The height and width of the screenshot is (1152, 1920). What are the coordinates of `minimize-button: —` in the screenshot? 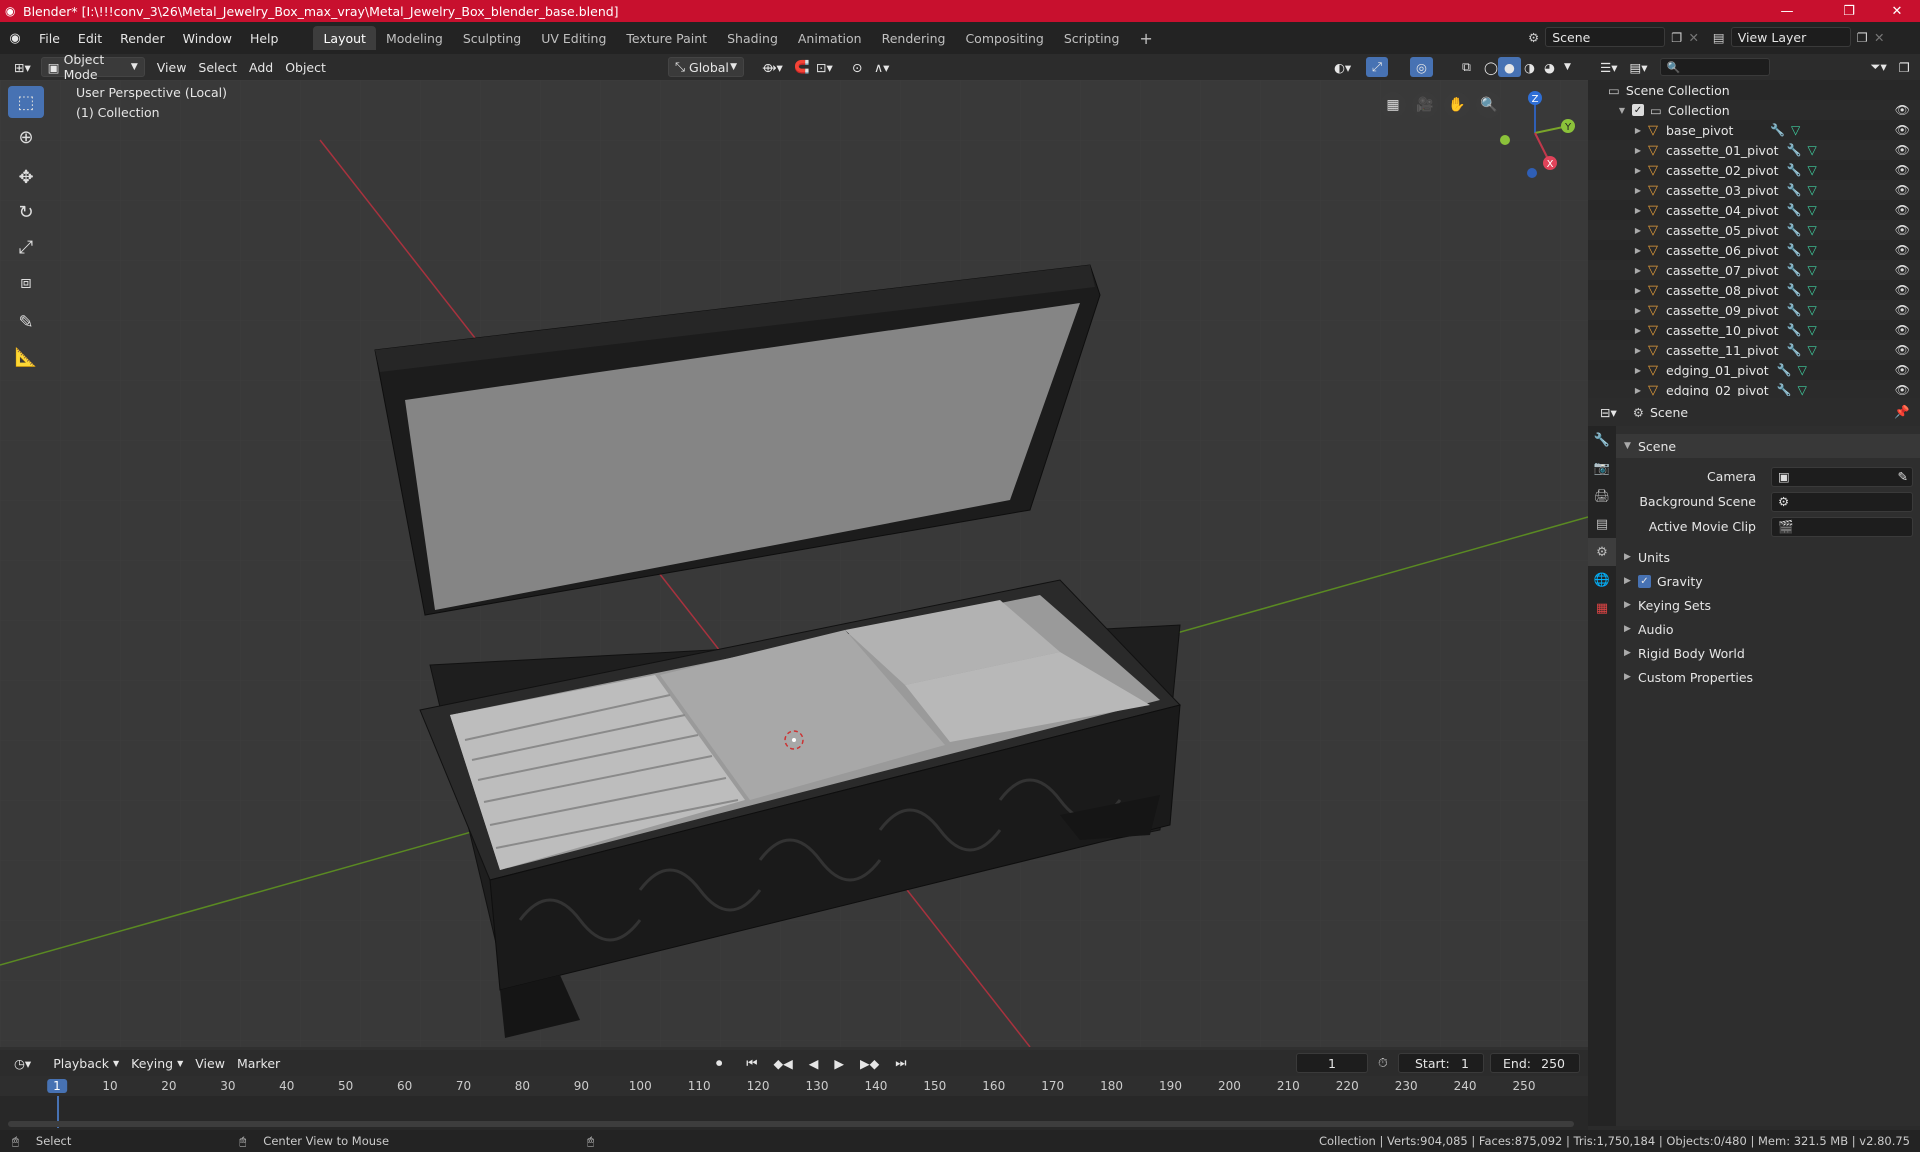 It's located at (1787, 11).